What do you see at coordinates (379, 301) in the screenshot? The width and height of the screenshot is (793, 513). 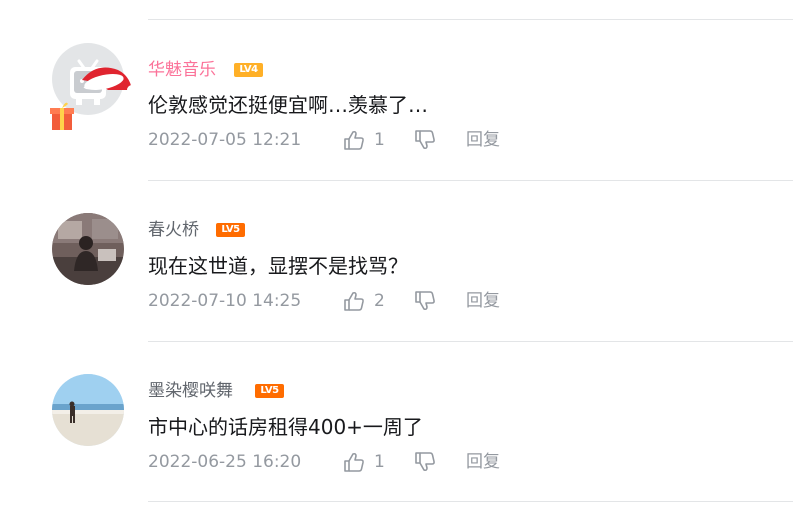 I see `like-count: 2` at bounding box center [379, 301].